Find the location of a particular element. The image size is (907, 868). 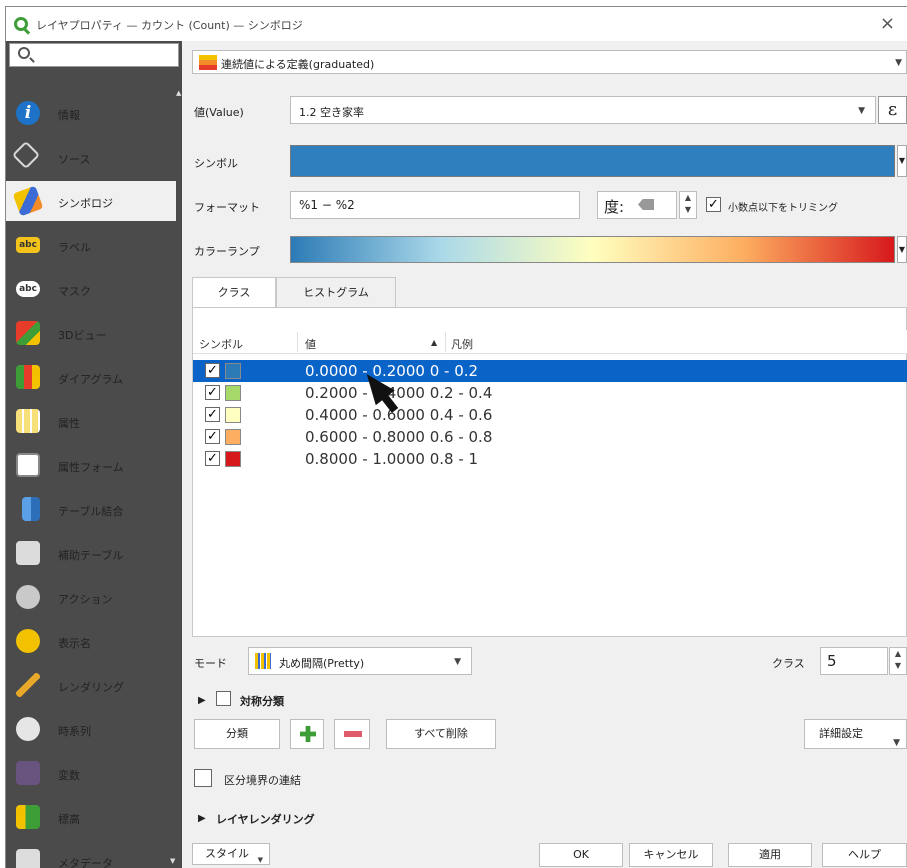

table-row: ✓ 0.2000 - 0.4000 0.2 - 0.4 is located at coordinates (550, 393).